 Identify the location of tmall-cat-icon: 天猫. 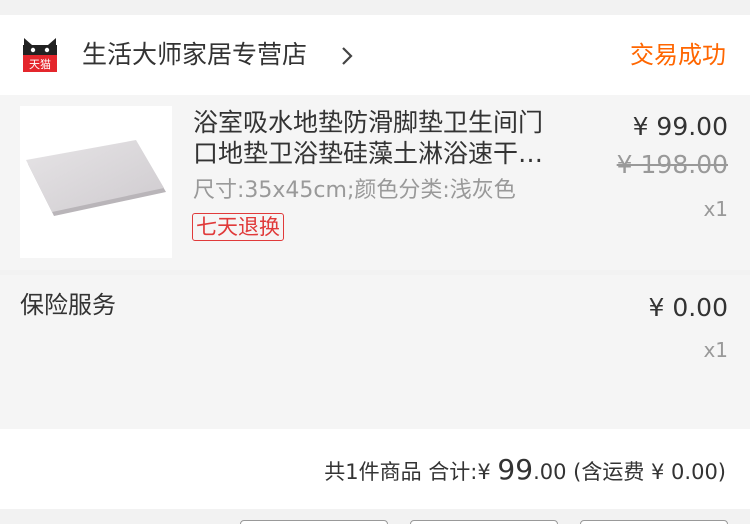
(40, 55).